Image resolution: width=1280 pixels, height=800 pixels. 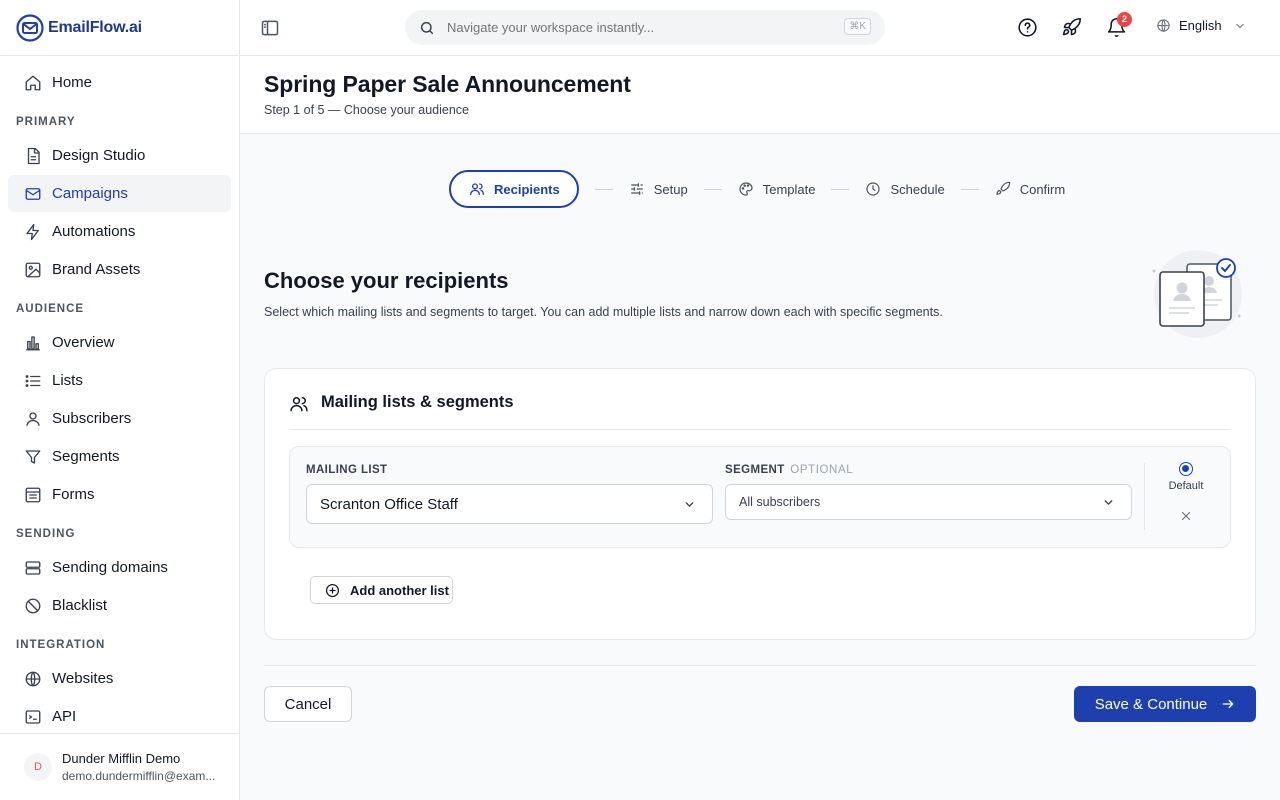 What do you see at coordinates (72, 82) in the screenshot?
I see `sidebar-item-label: Home` at bounding box center [72, 82].